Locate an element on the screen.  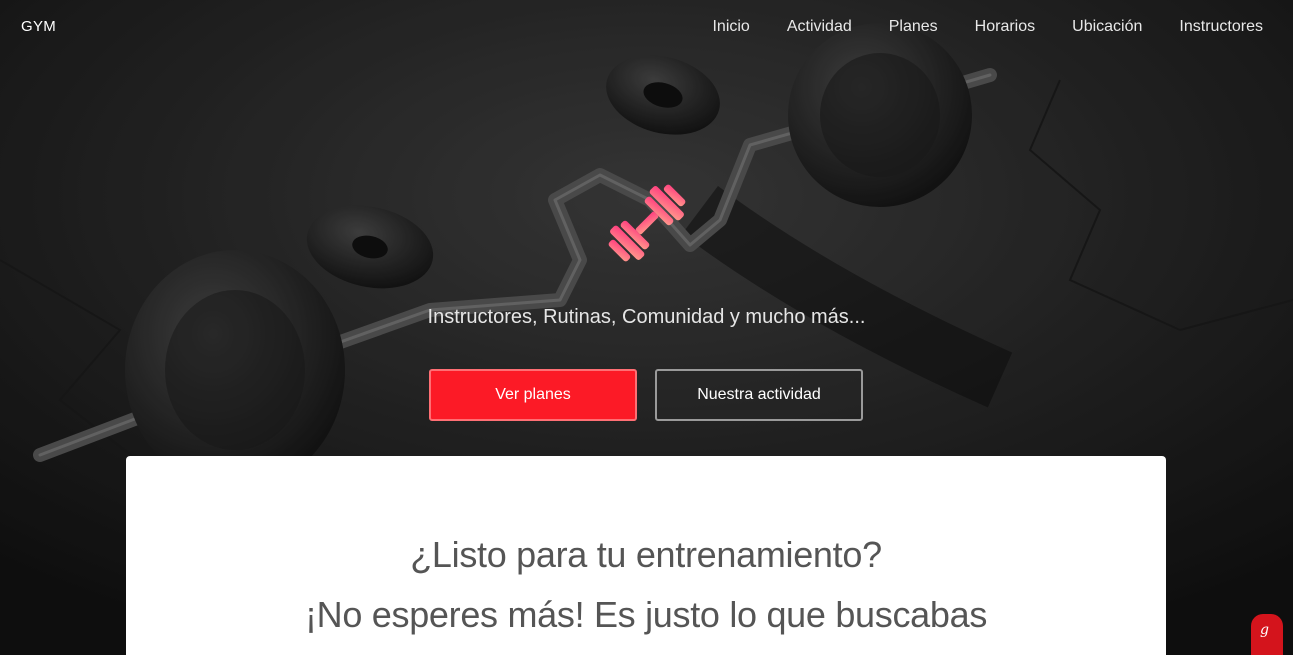
chat-icon: g is located at coordinates (1264, 630).